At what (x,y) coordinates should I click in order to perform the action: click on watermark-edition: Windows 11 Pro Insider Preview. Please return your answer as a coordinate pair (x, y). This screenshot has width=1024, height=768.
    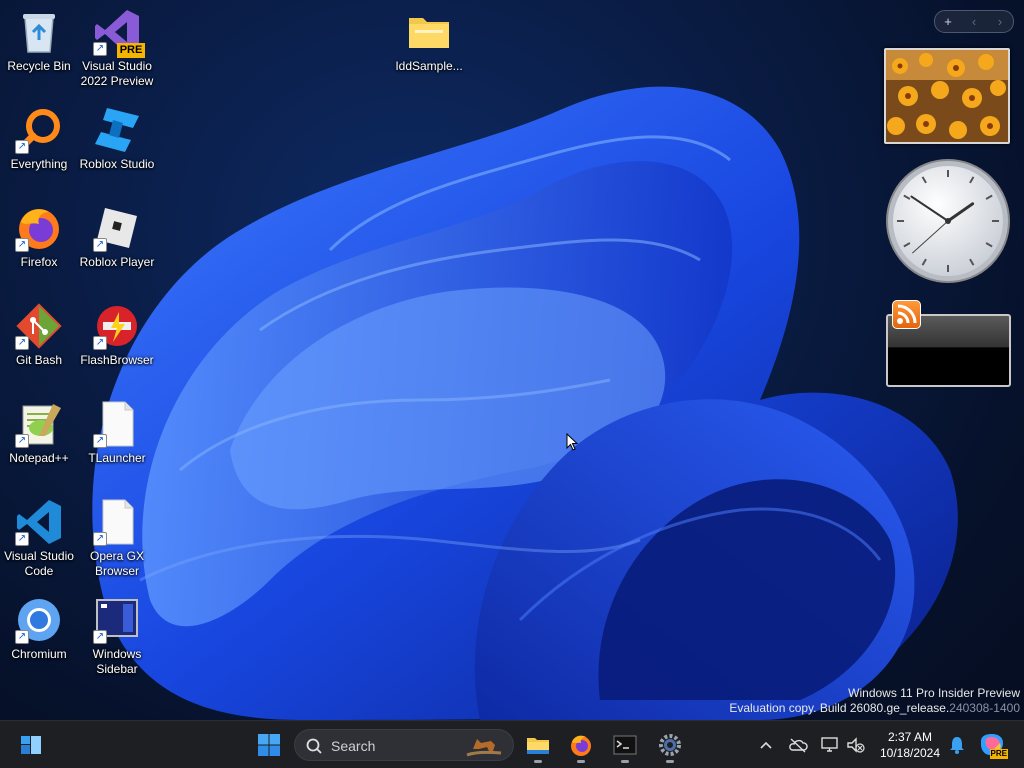
    Looking at the image, I should click on (934, 693).